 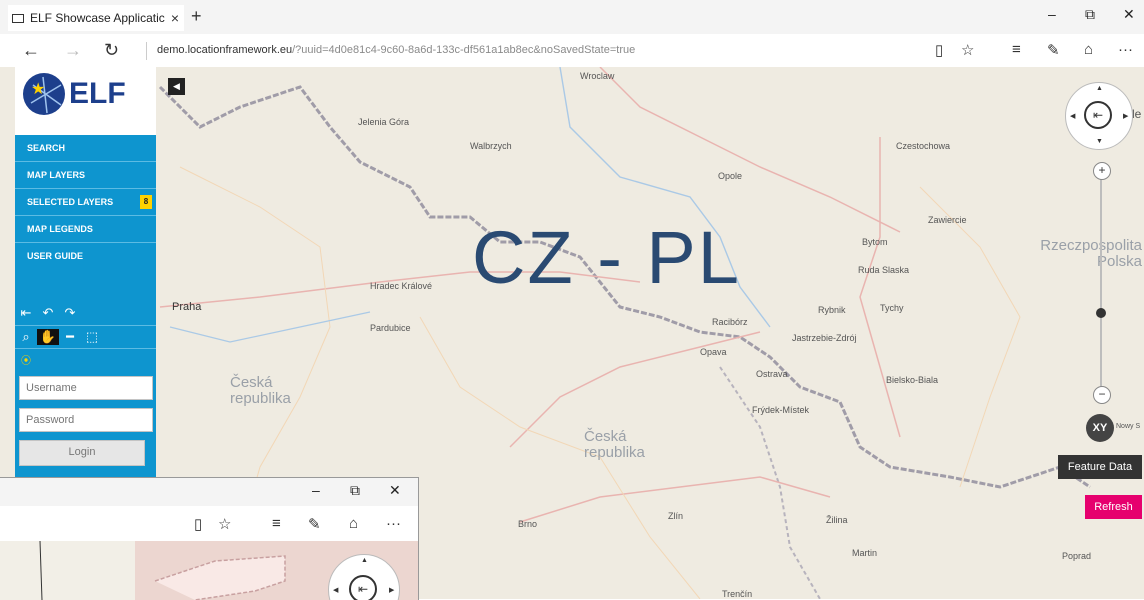 I want to click on inset-restore-icon: ⧉, so click(x=355, y=490).